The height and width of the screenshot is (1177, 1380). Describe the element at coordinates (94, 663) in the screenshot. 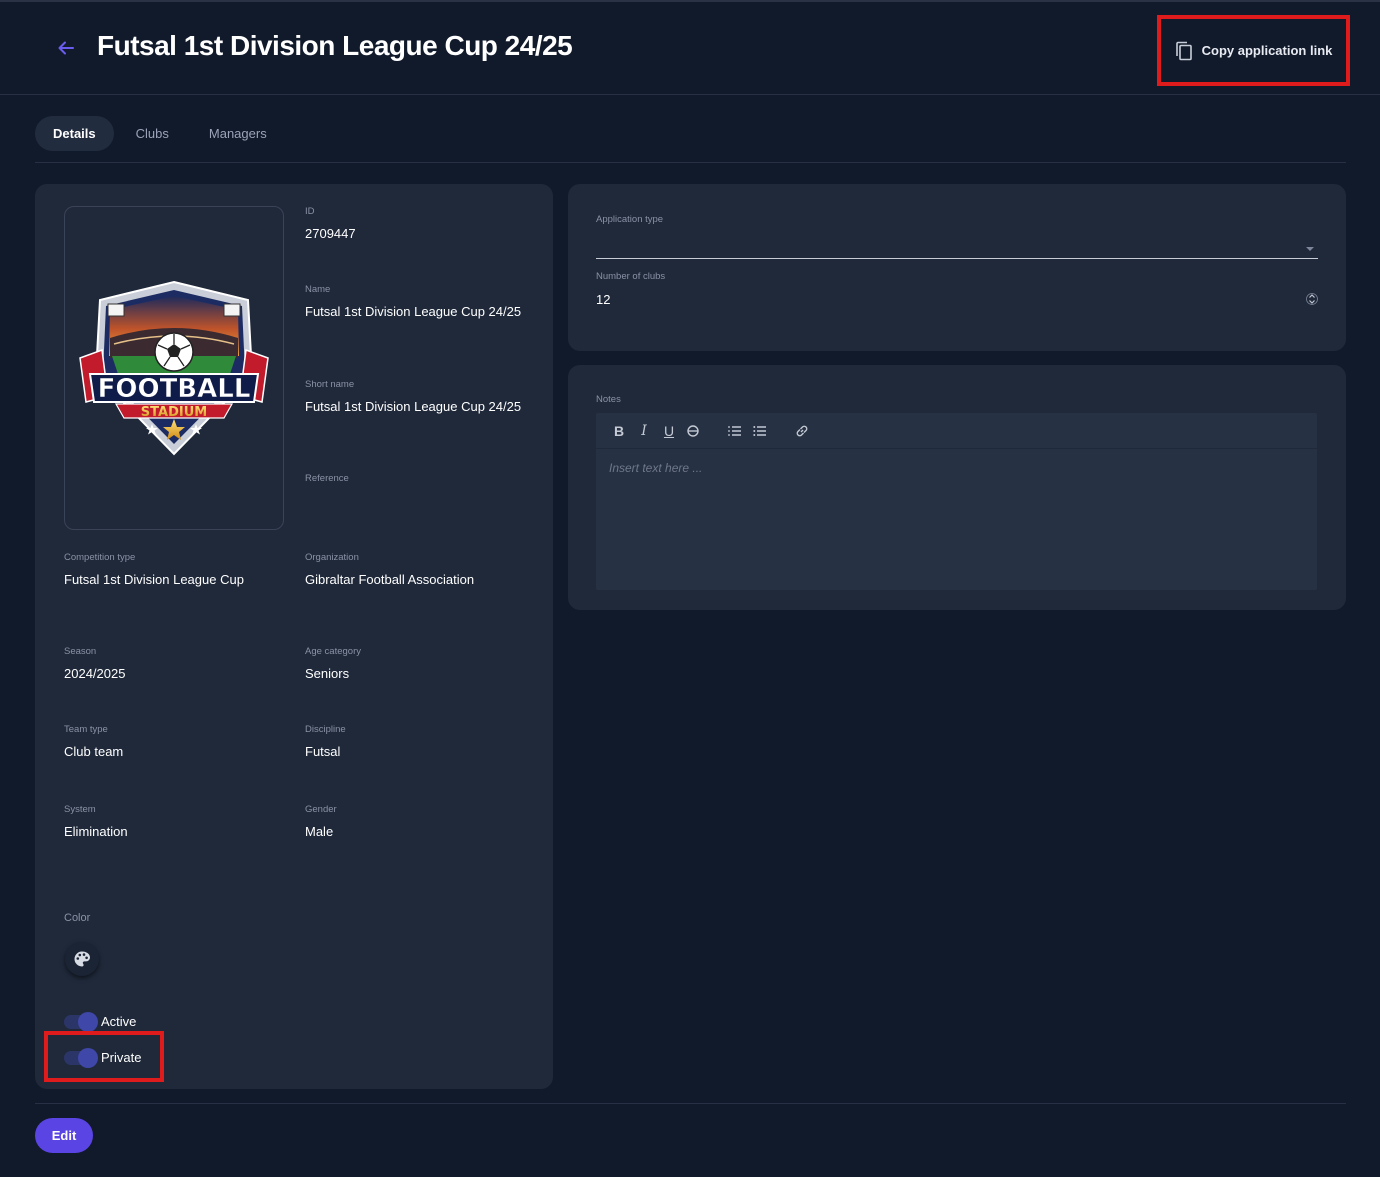

I see `field-season: Season 2024/2025` at that location.